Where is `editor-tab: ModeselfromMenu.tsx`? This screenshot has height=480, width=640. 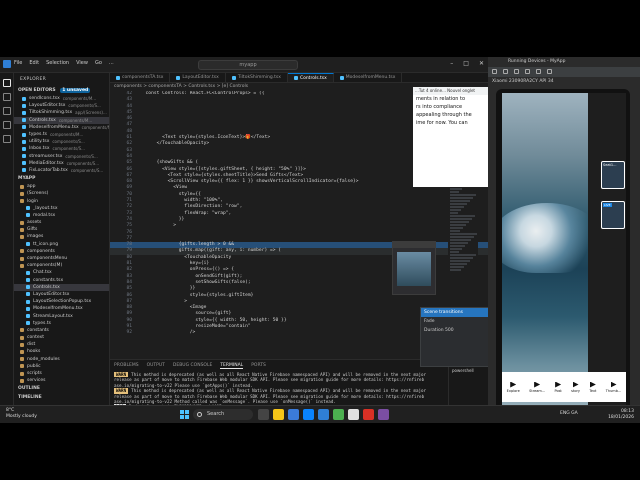
editor-tab: ModeselfromMenu.tsx is located at coordinates (368, 77).